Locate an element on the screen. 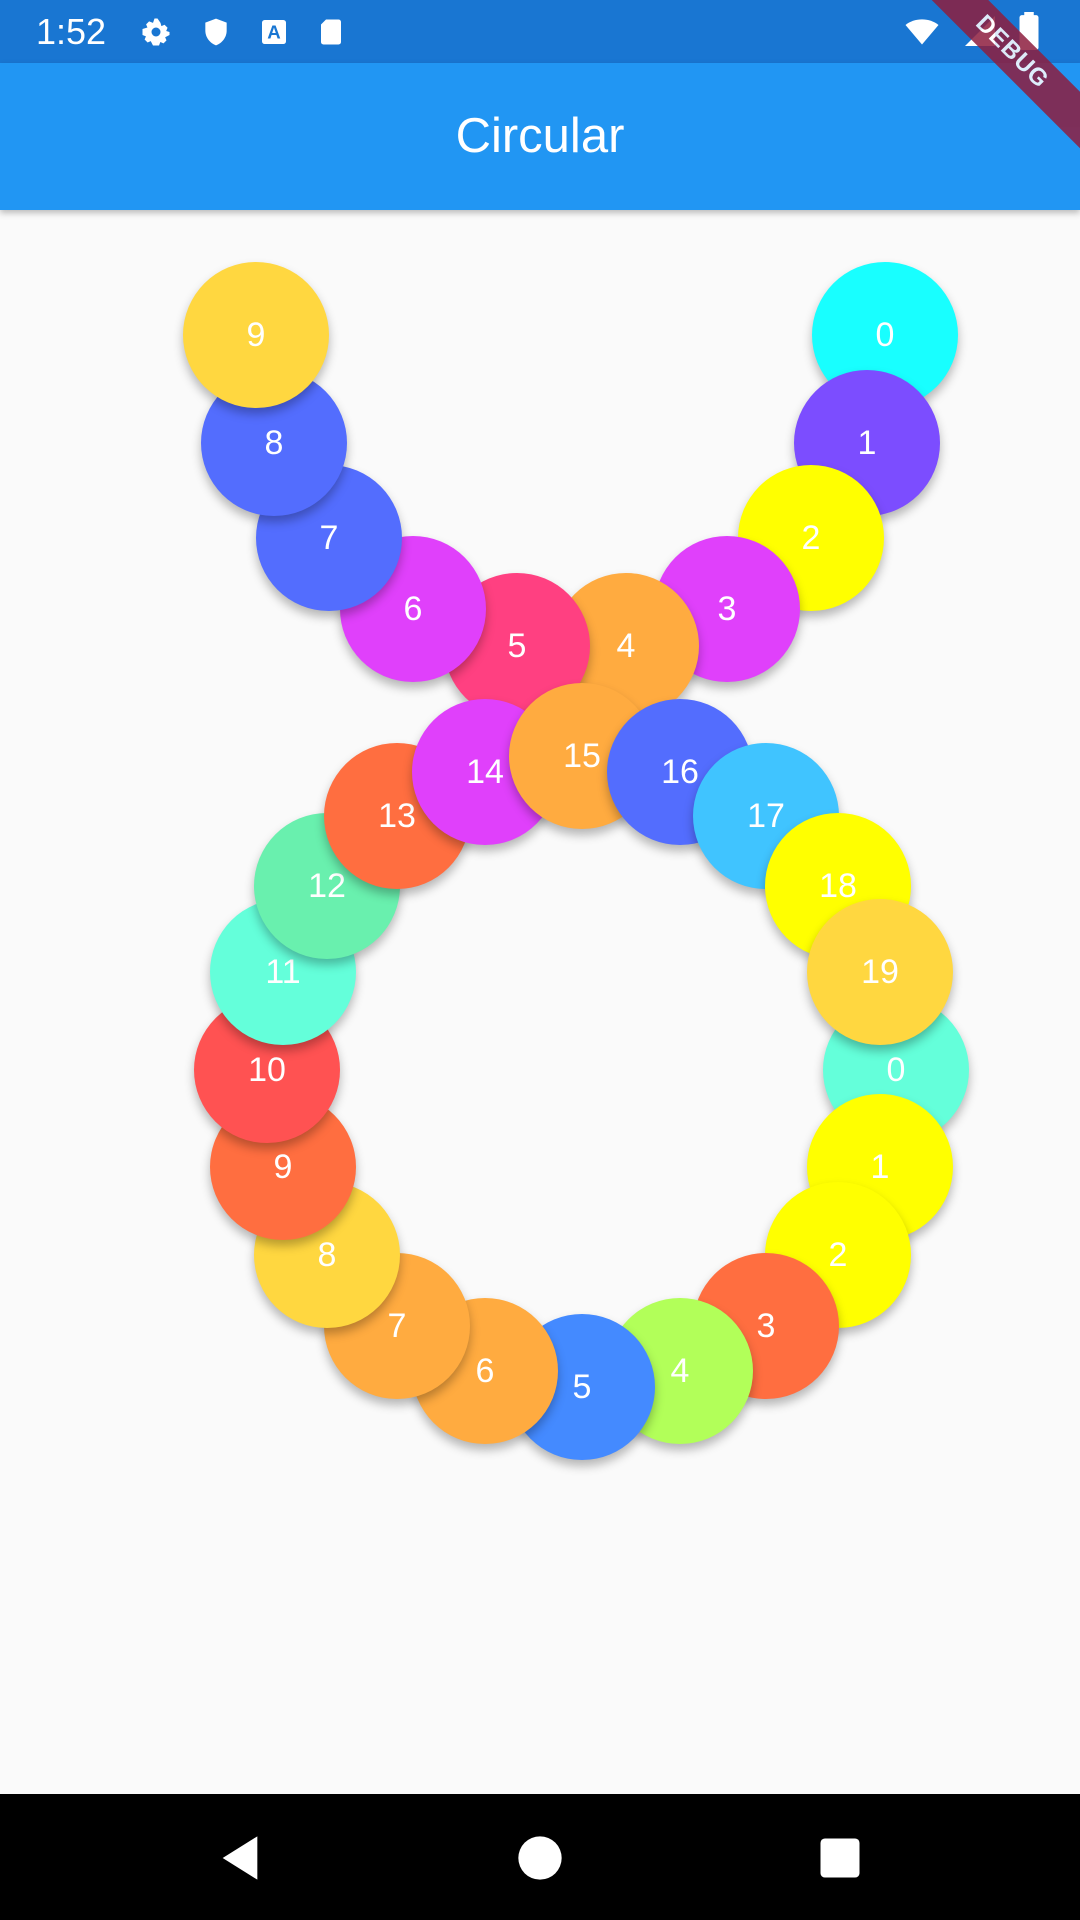 This screenshot has height=1920, width=1080. status-right-icons is located at coordinates (971, 31).